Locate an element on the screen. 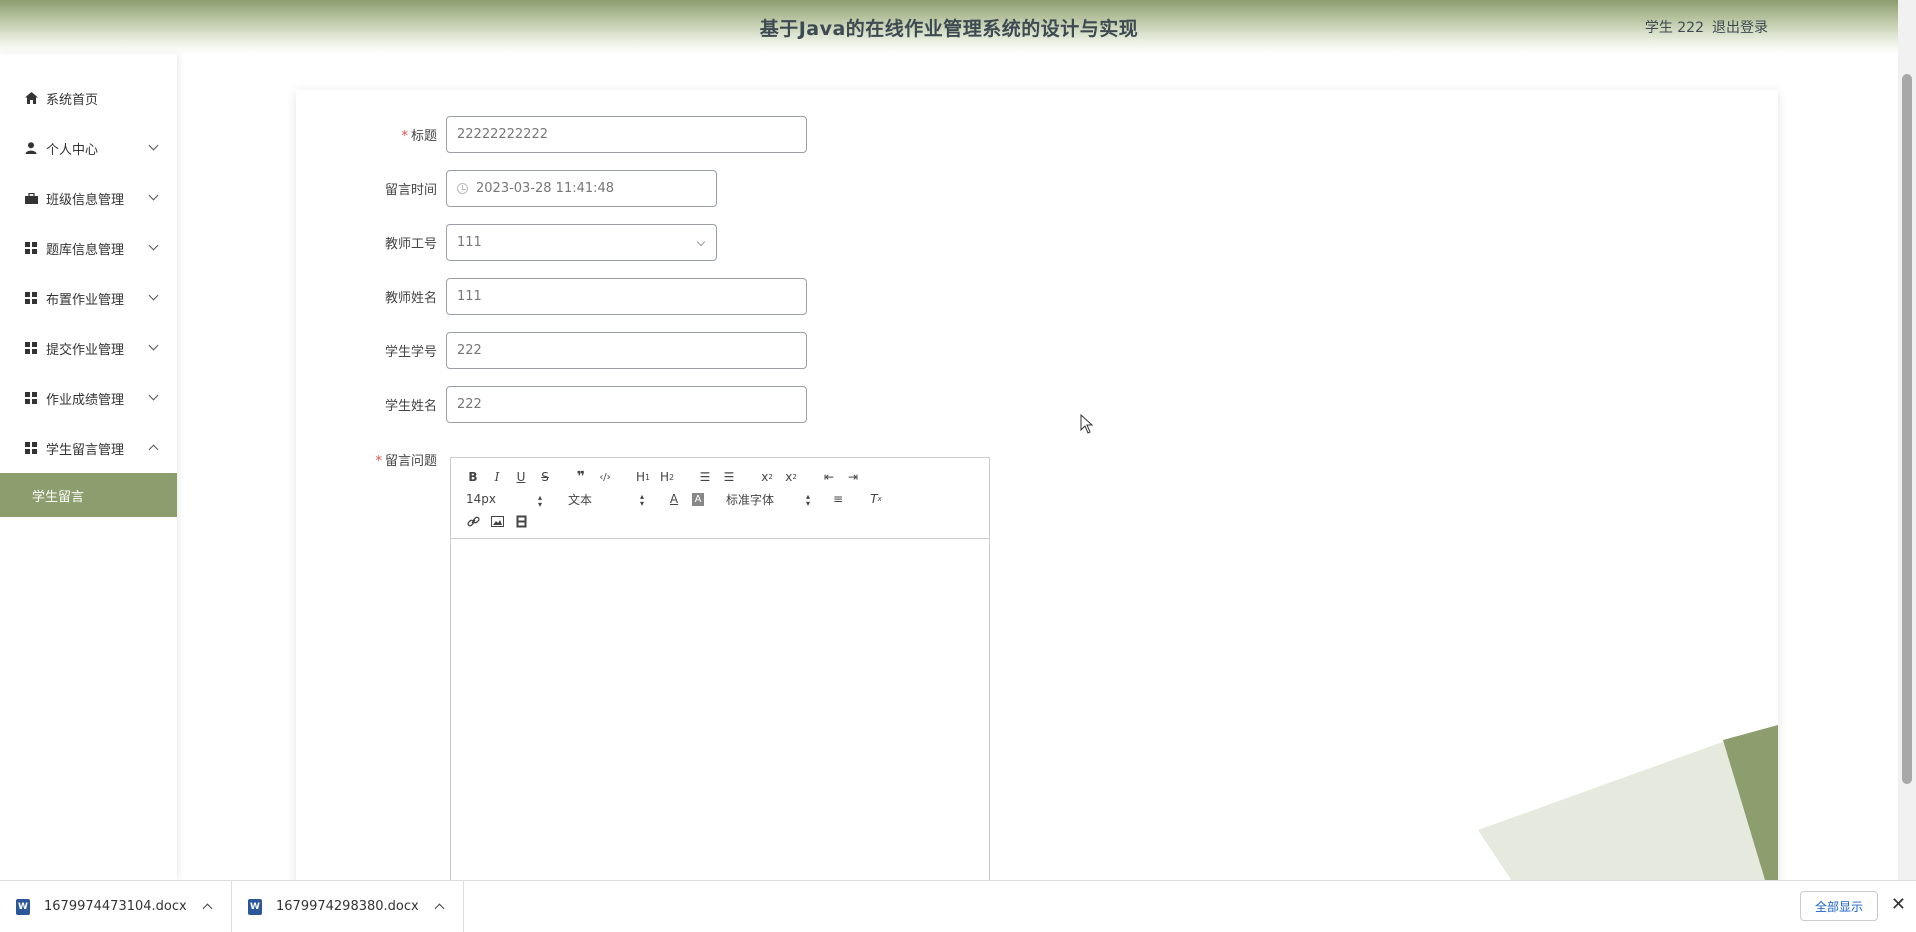 The width and height of the screenshot is (1916, 932). form-row-teacher-name: 教师姓名 111 is located at coordinates (551, 296).